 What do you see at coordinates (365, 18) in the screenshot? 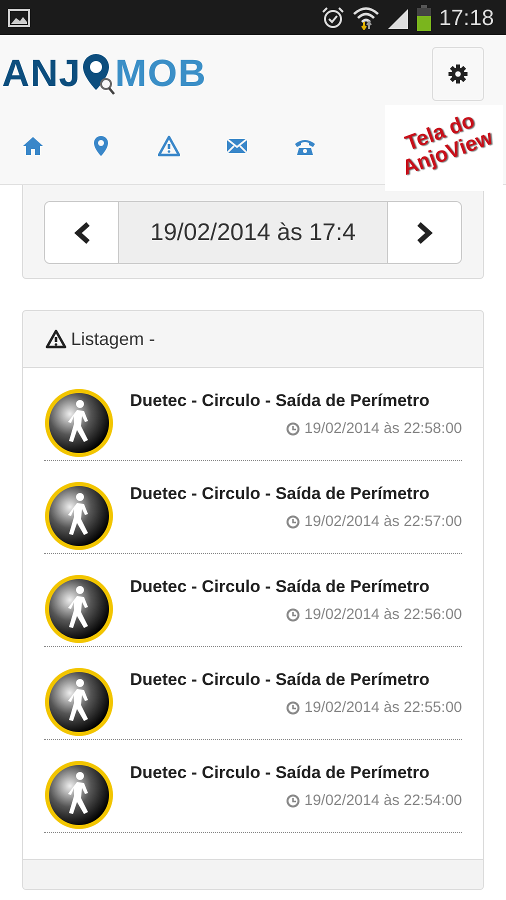
I see `wifi-icon` at bounding box center [365, 18].